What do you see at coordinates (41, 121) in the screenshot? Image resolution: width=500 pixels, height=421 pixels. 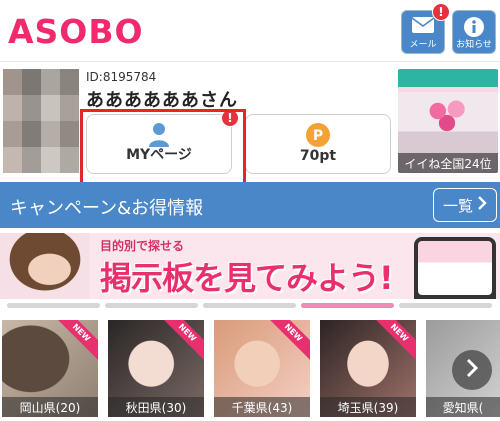 I see `avatar` at bounding box center [41, 121].